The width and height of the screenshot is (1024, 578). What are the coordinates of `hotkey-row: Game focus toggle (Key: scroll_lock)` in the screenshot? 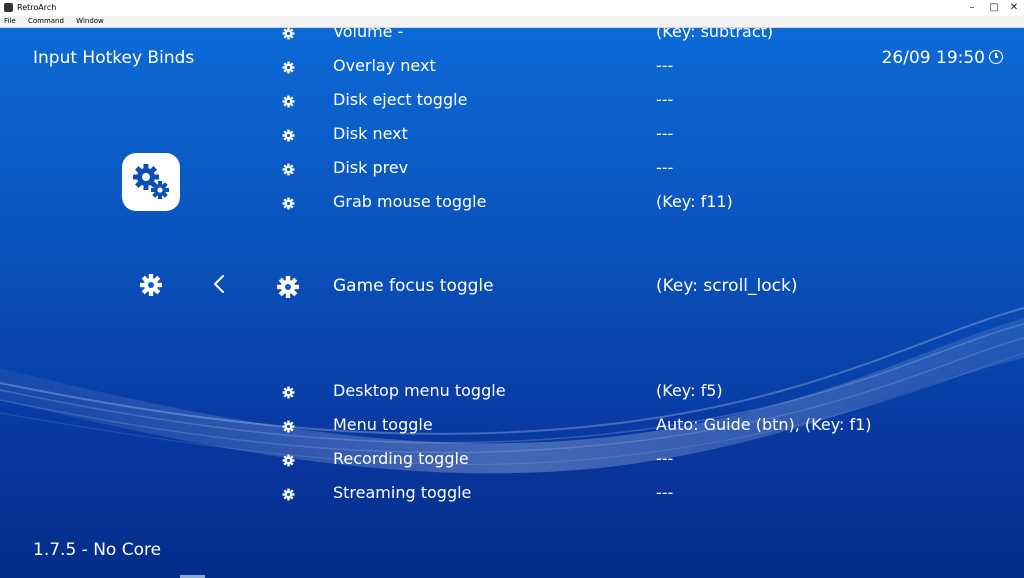 It's located at (512, 287).